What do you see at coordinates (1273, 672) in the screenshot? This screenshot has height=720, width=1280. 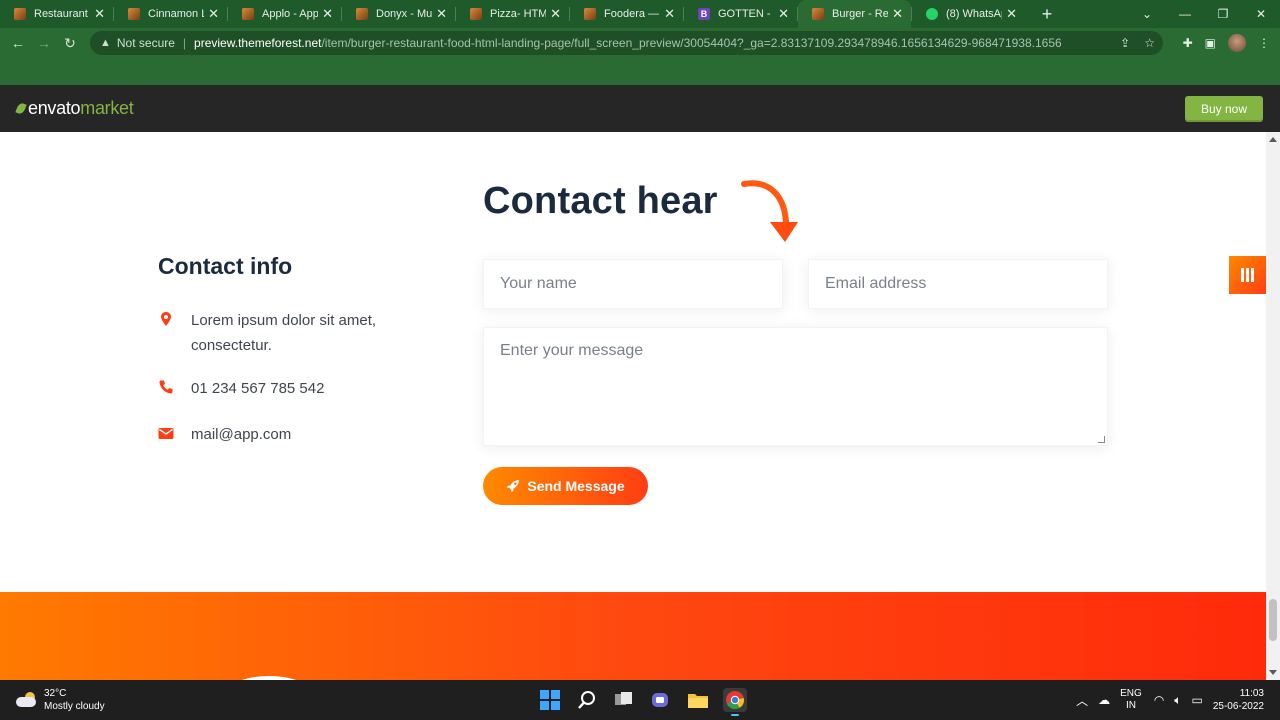 I see `scroll-down-arrow-icon` at bounding box center [1273, 672].